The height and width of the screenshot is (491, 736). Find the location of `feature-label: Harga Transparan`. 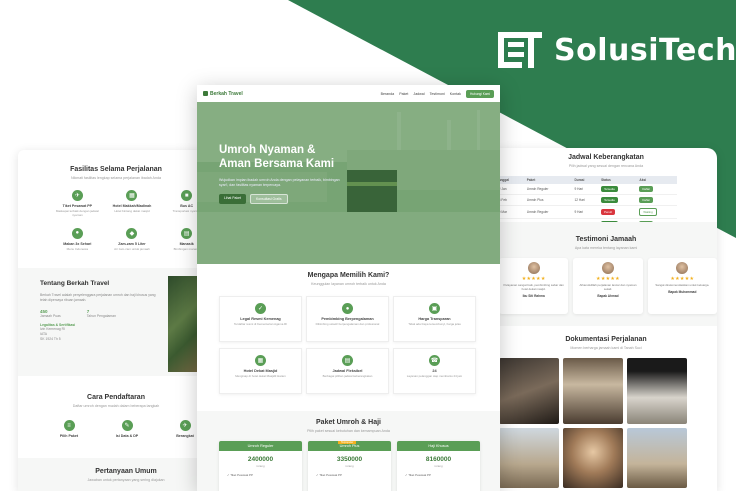

feature-label: Harga Transparan is located at coordinates (434, 319).